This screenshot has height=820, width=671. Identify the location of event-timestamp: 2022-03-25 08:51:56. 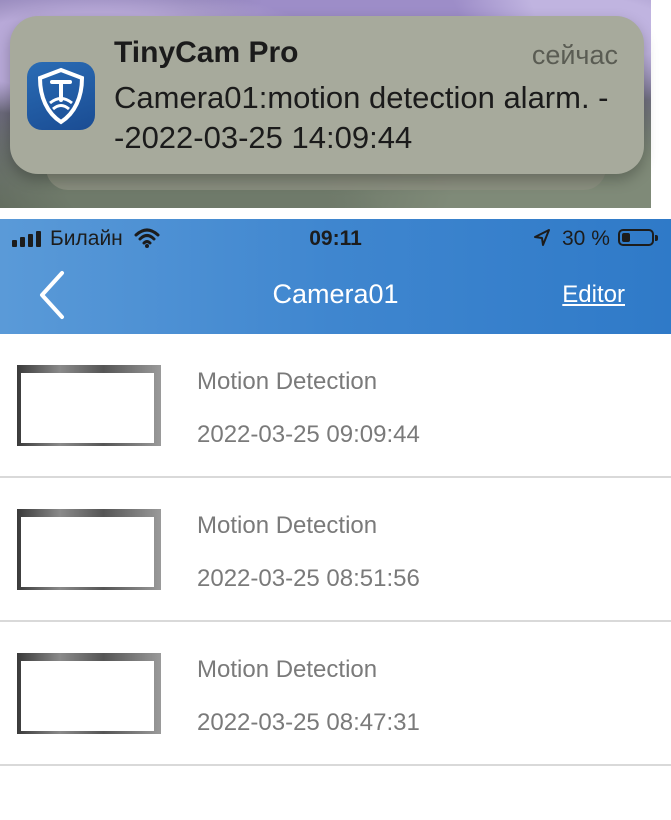
(308, 578).